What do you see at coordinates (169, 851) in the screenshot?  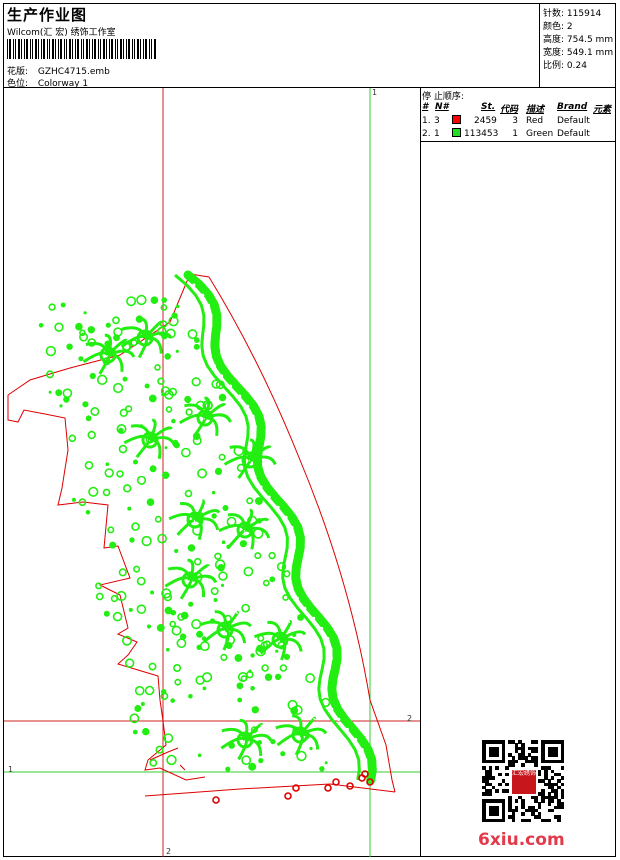 I see `guide-label-bottom: 2` at bounding box center [169, 851].